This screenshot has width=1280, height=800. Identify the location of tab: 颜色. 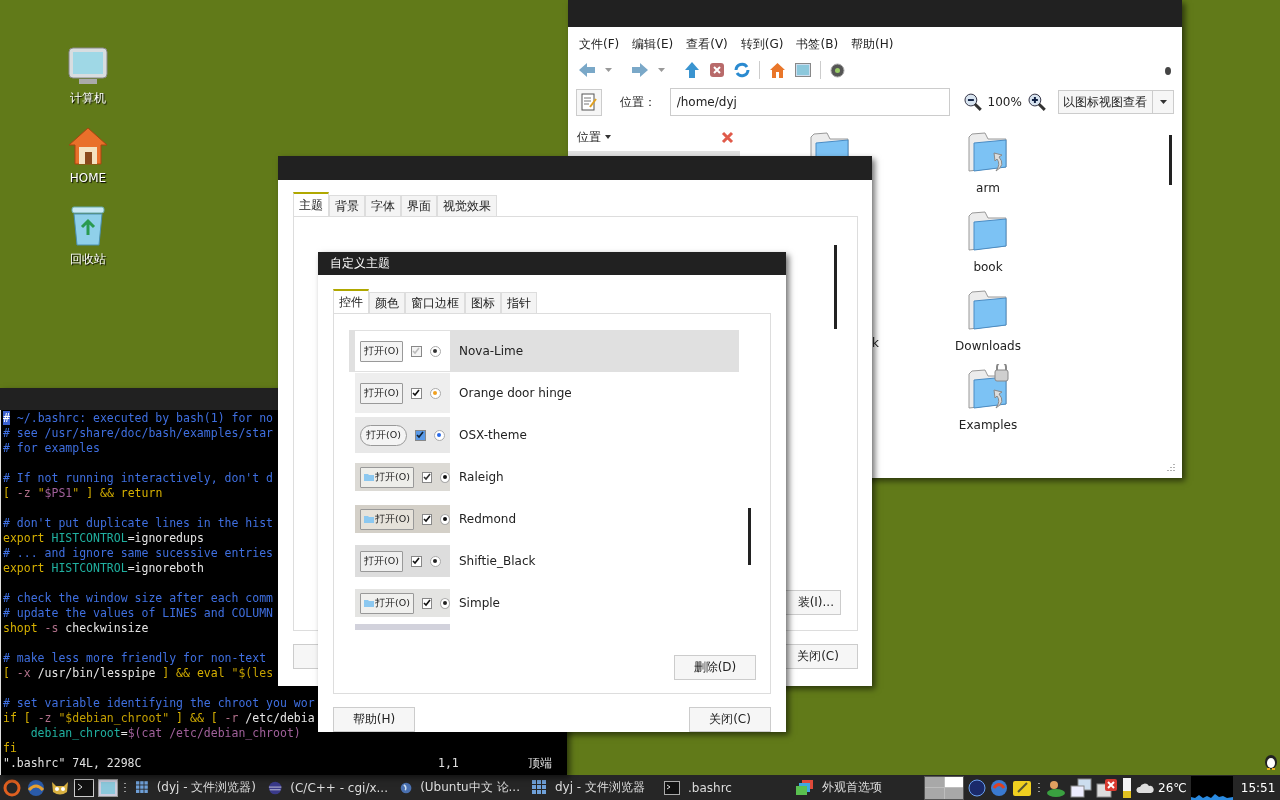
(387, 303).